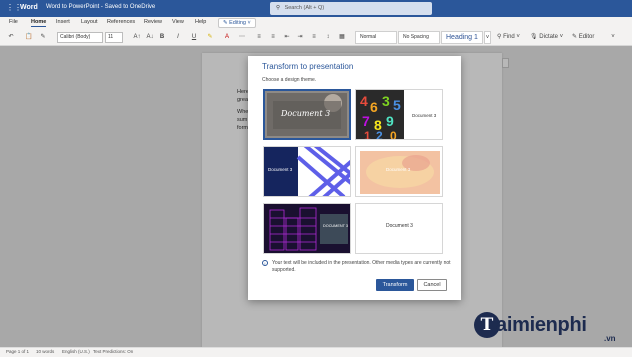 The image size is (632, 357). What do you see at coordinates (342, 37) in the screenshot?
I see `shading-icon: ▦` at bounding box center [342, 37].